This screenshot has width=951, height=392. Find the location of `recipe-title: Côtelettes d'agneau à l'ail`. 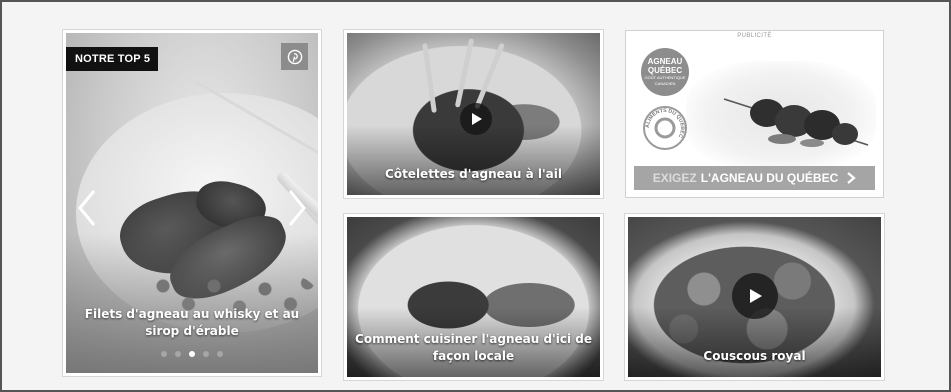

recipe-title: Côtelettes d'agneau à l'ail is located at coordinates (473, 174).